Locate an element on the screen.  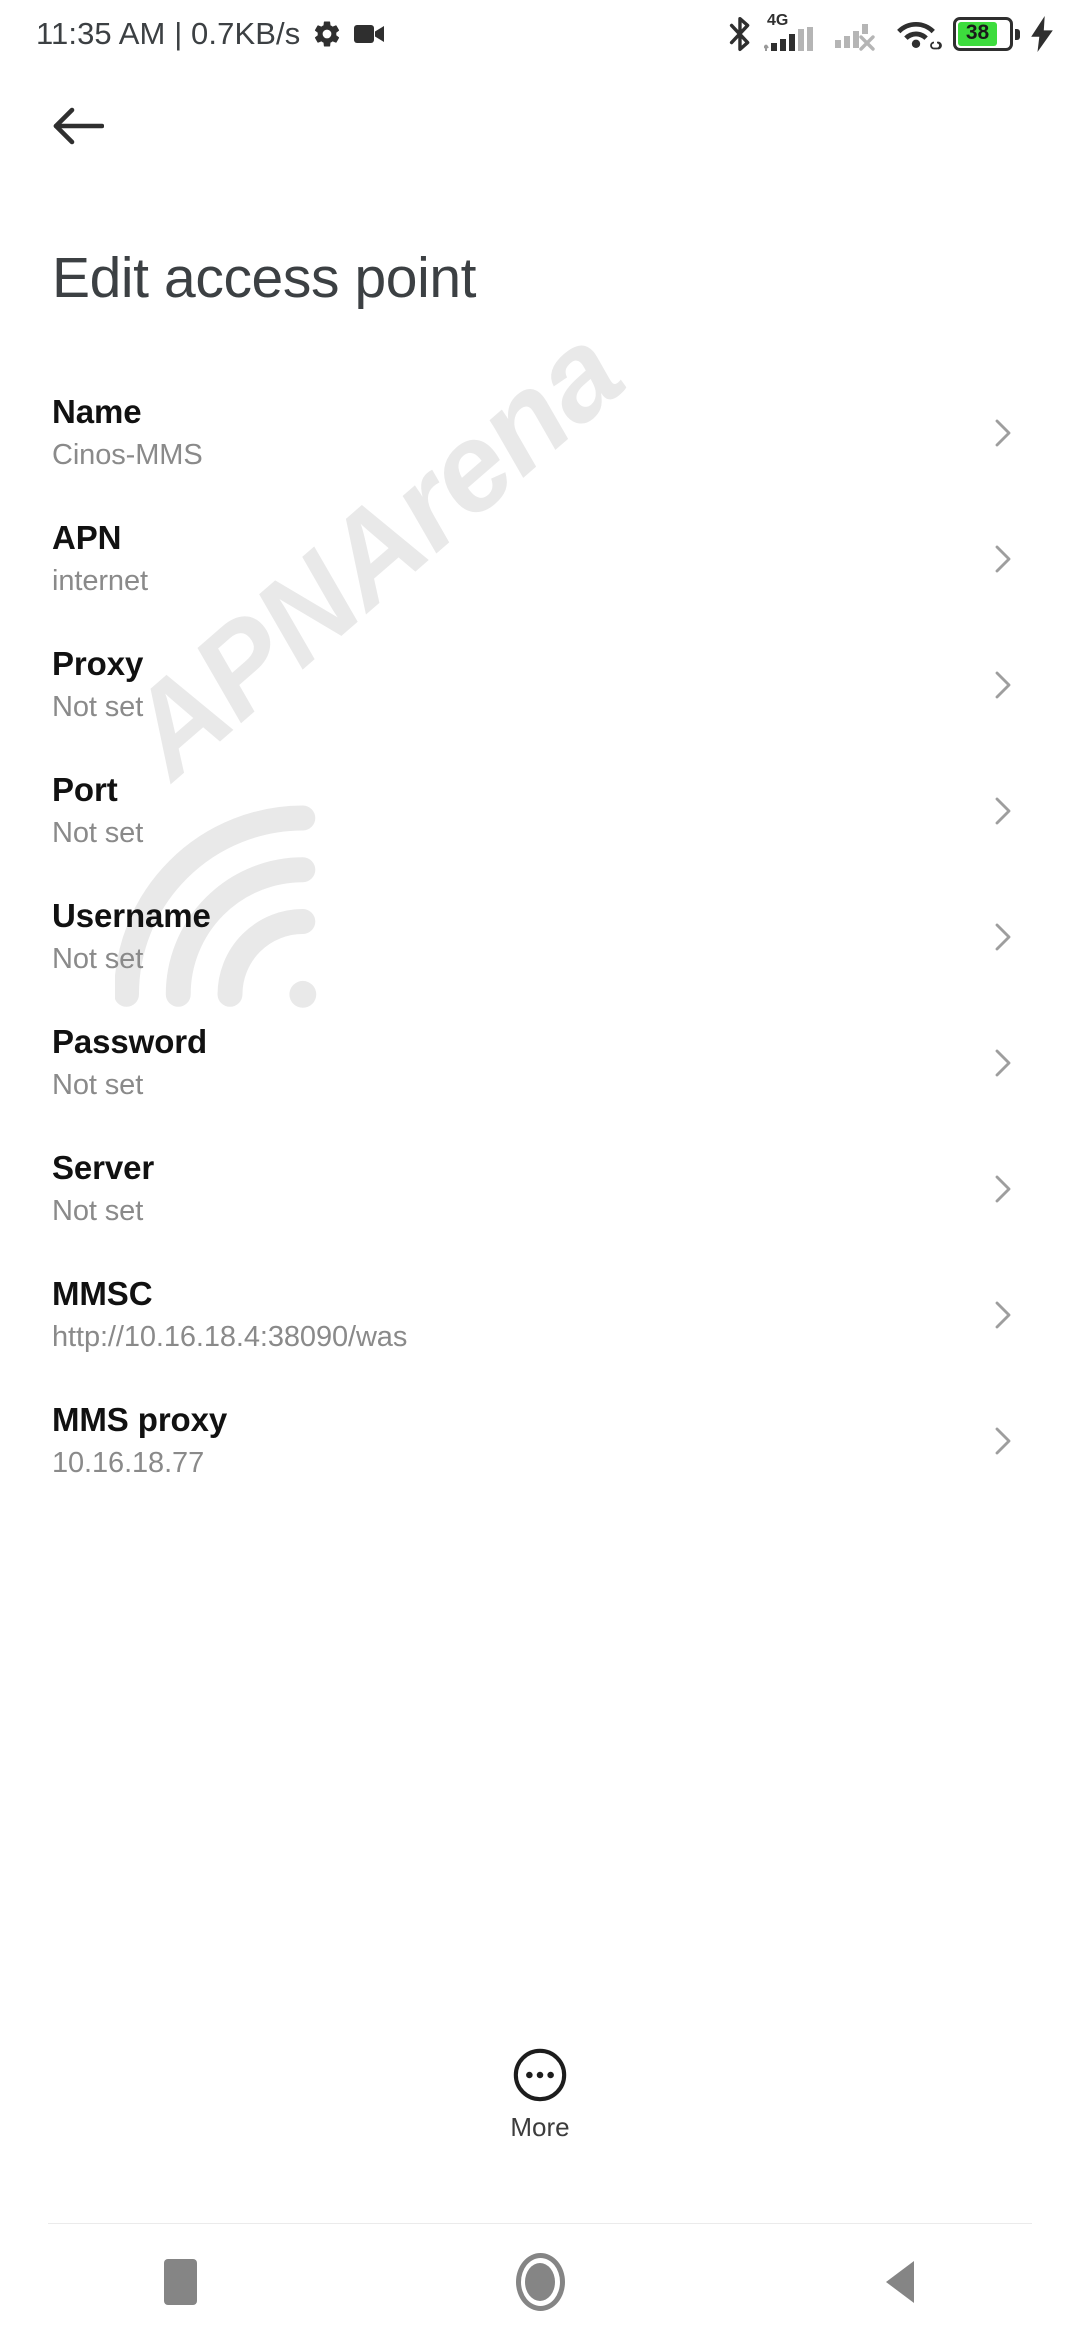
status-bar-left: 11:35 AM | 0.7KB/s is located at coordinates (211, 34).